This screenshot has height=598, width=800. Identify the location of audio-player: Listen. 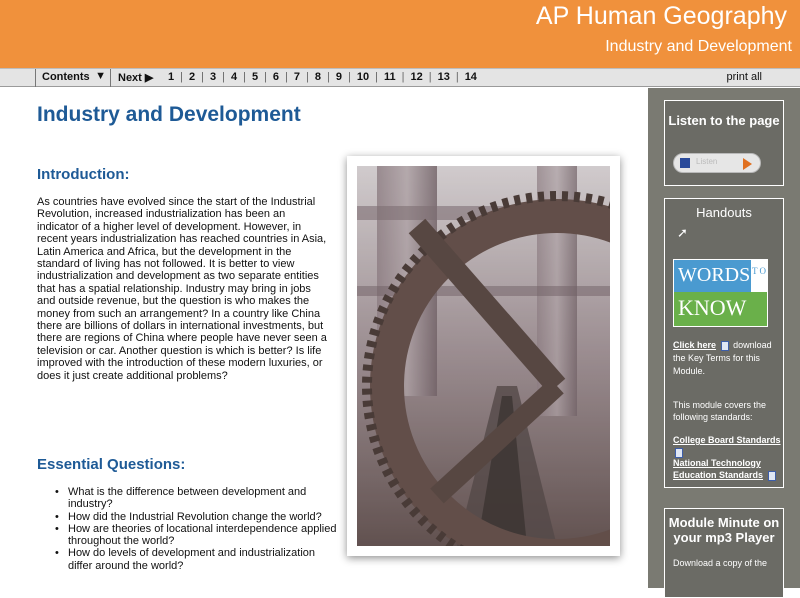
(717, 163).